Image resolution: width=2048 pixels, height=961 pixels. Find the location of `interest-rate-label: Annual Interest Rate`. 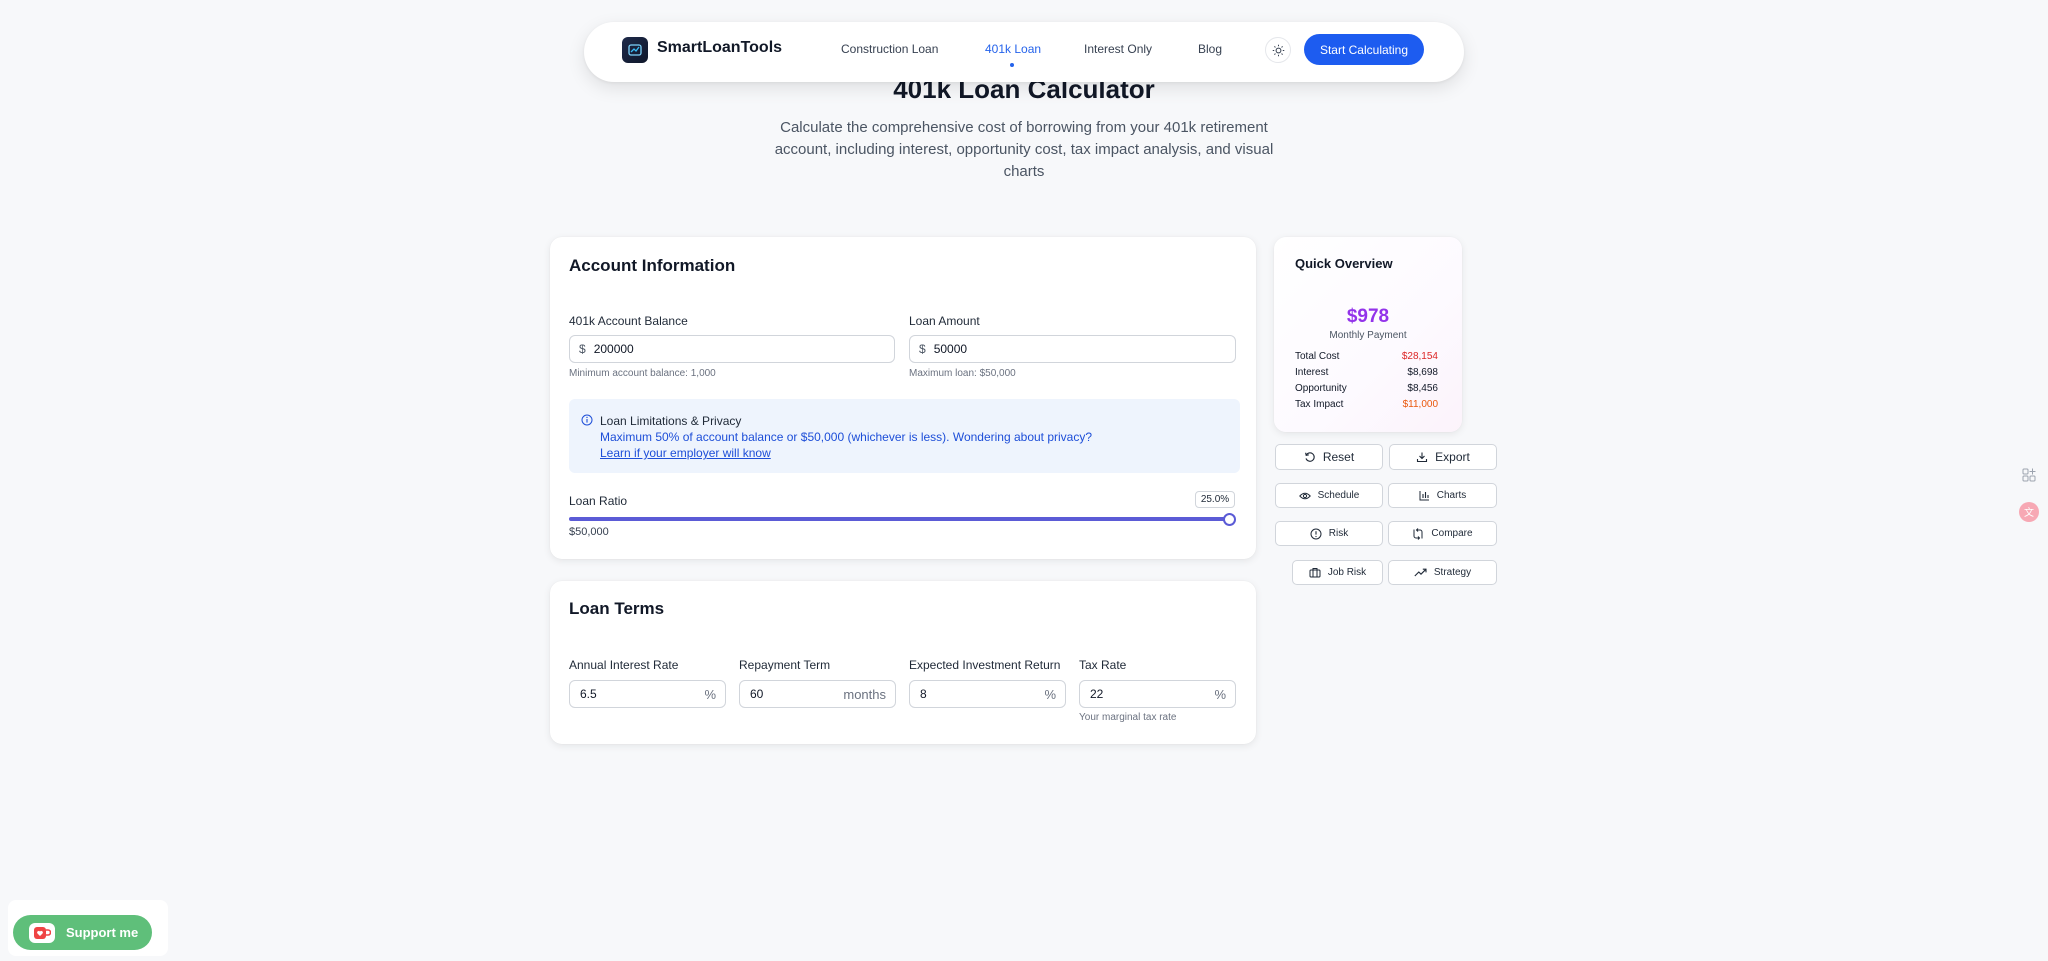

interest-rate-label: Annual Interest Rate is located at coordinates (624, 665).